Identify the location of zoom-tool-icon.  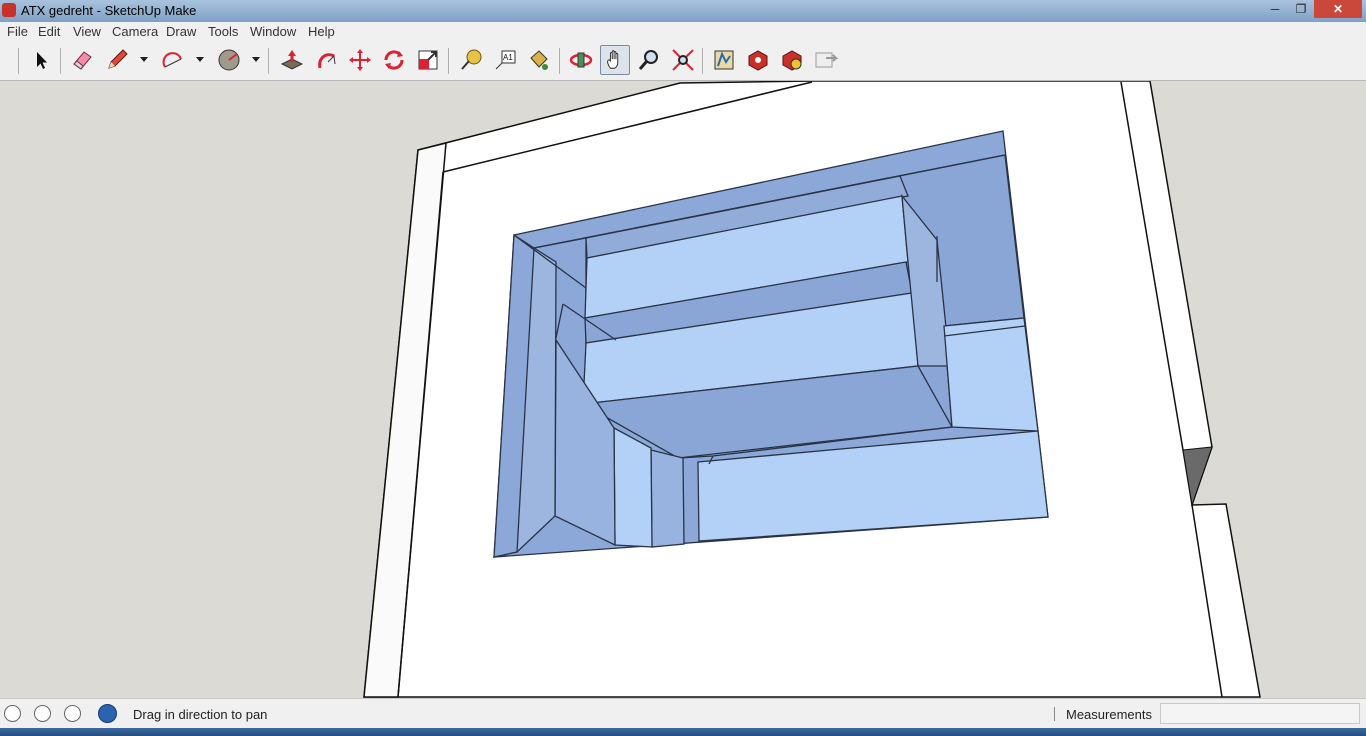
(649, 60).